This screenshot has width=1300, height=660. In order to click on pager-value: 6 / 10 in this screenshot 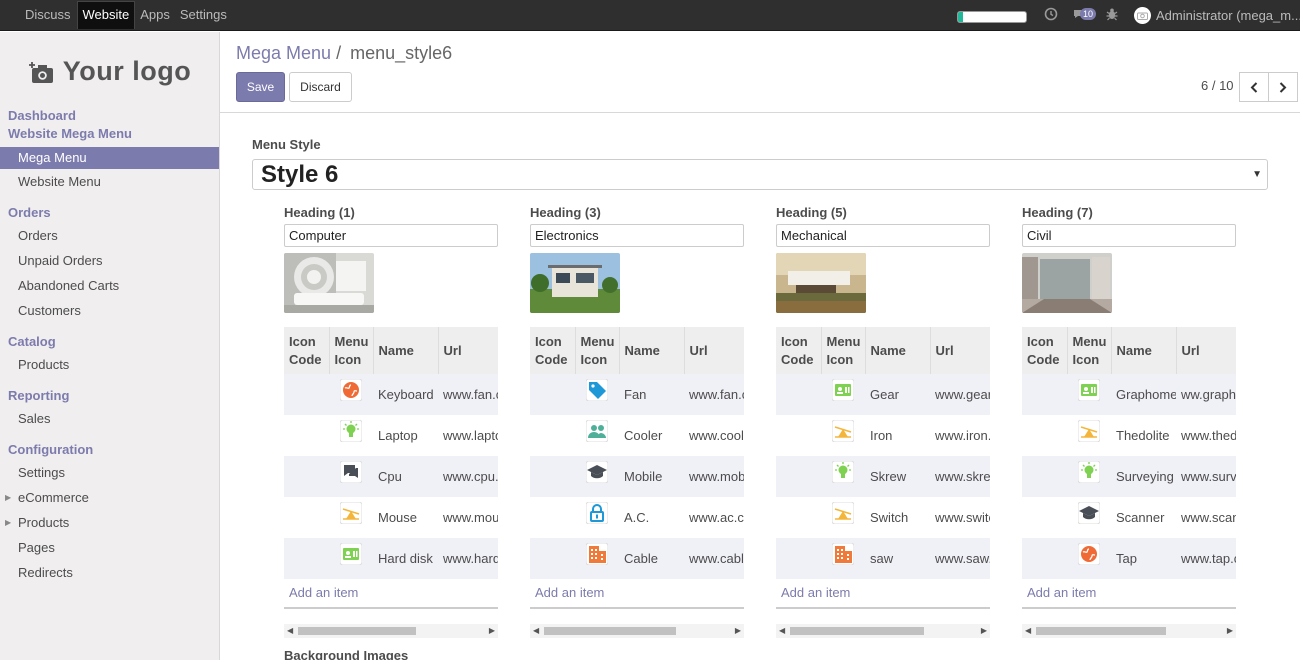, I will do `click(1217, 85)`.